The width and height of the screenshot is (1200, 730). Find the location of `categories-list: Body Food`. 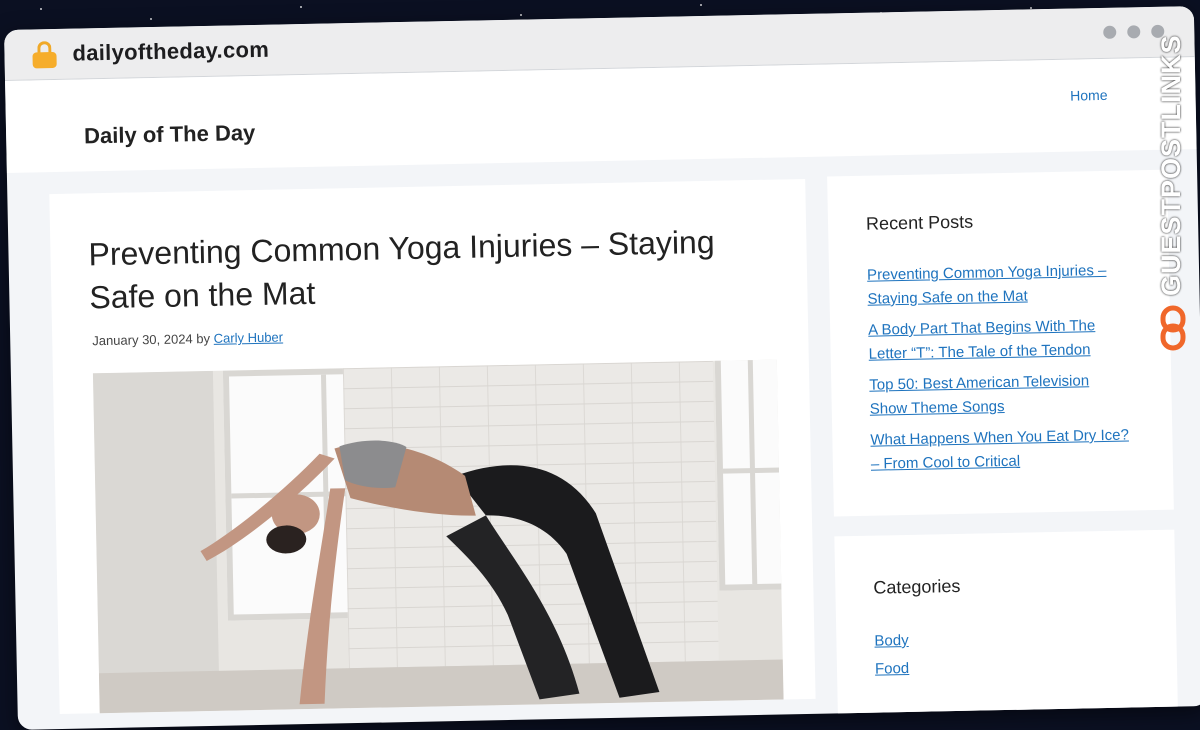

categories-list: Body Food is located at coordinates (891, 655).